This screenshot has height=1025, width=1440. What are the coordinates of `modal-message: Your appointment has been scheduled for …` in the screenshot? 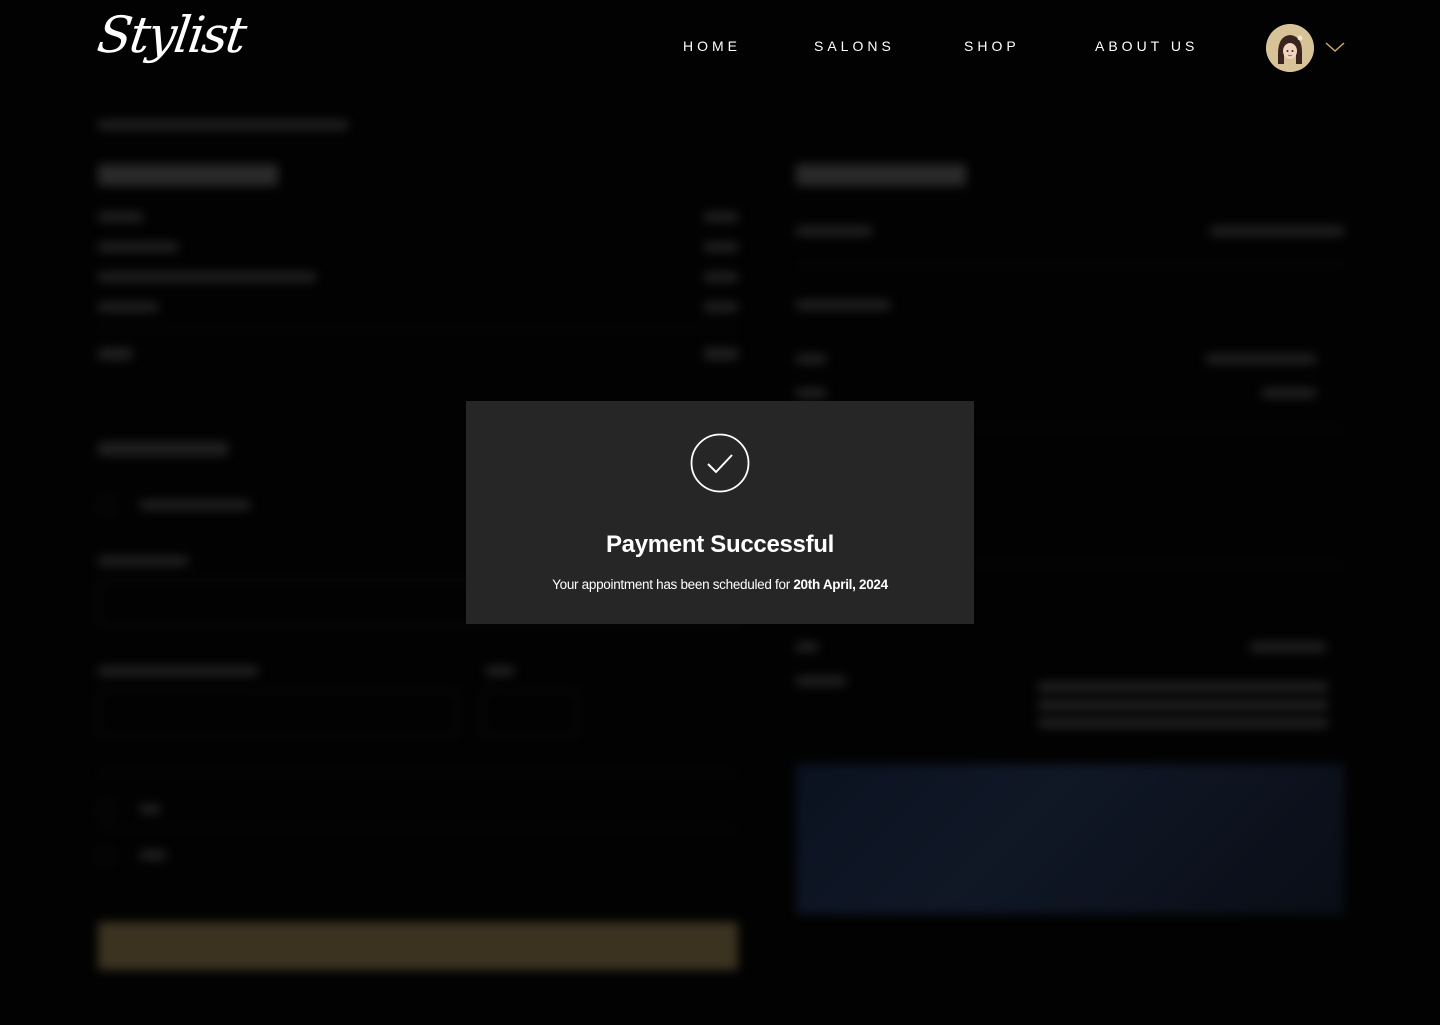 It's located at (720, 584).